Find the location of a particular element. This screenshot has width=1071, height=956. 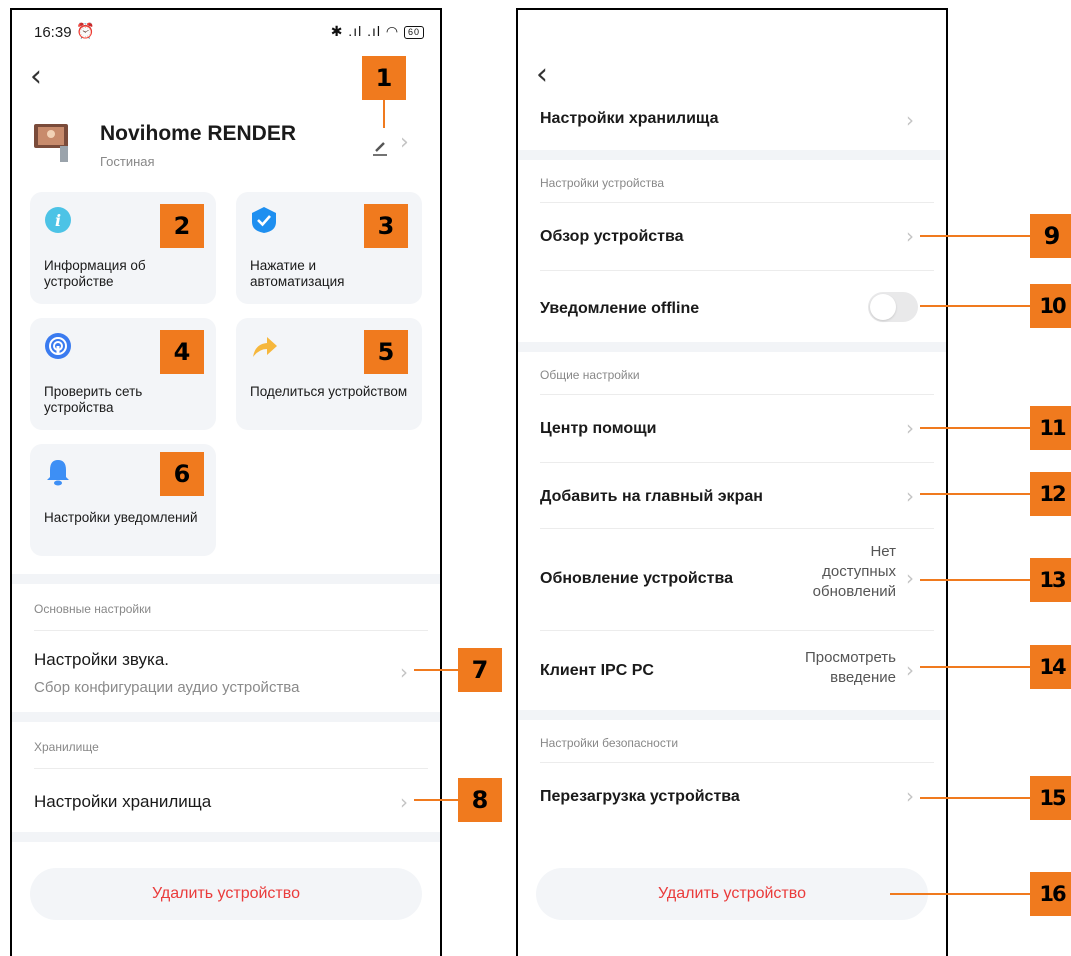

callout-badge-1: 1 is located at coordinates (384, 78).